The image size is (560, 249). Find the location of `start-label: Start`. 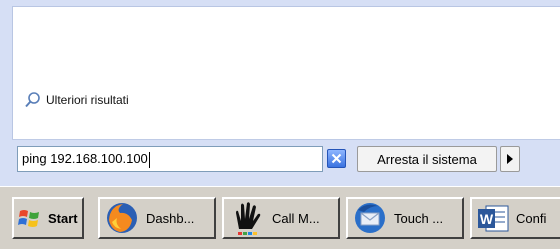

start-label: Start is located at coordinates (63, 218).